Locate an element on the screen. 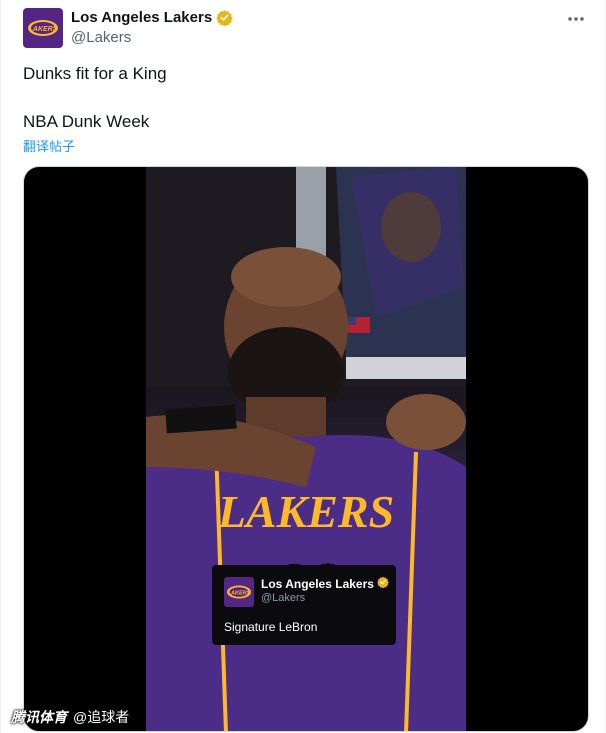 The height and width of the screenshot is (733, 606). jersey-lakers-text: LAKERS is located at coordinates (305, 511).